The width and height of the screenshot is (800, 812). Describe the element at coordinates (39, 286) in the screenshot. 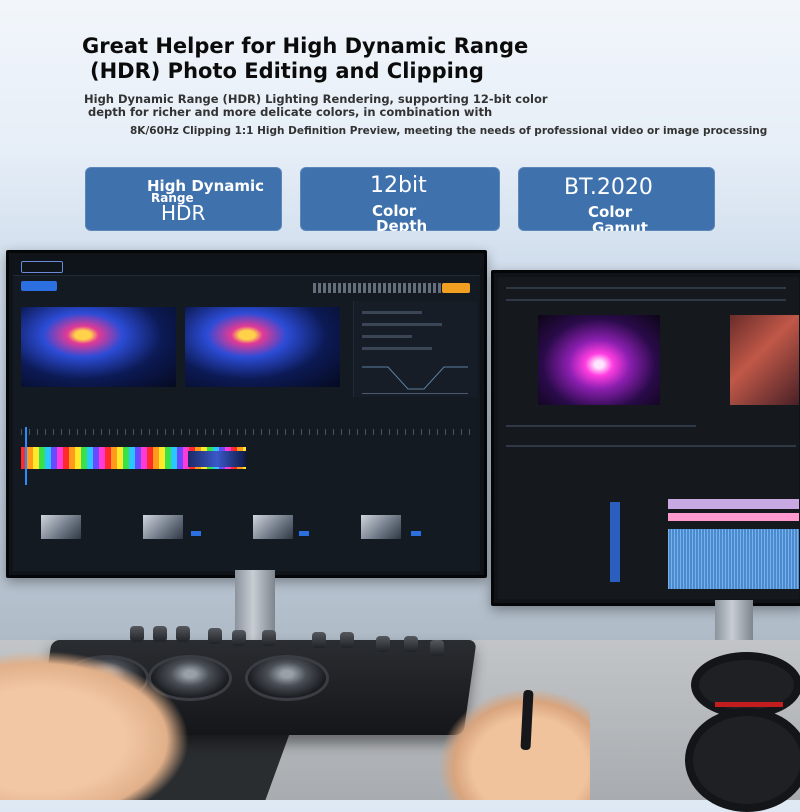

I see `import-button` at that location.